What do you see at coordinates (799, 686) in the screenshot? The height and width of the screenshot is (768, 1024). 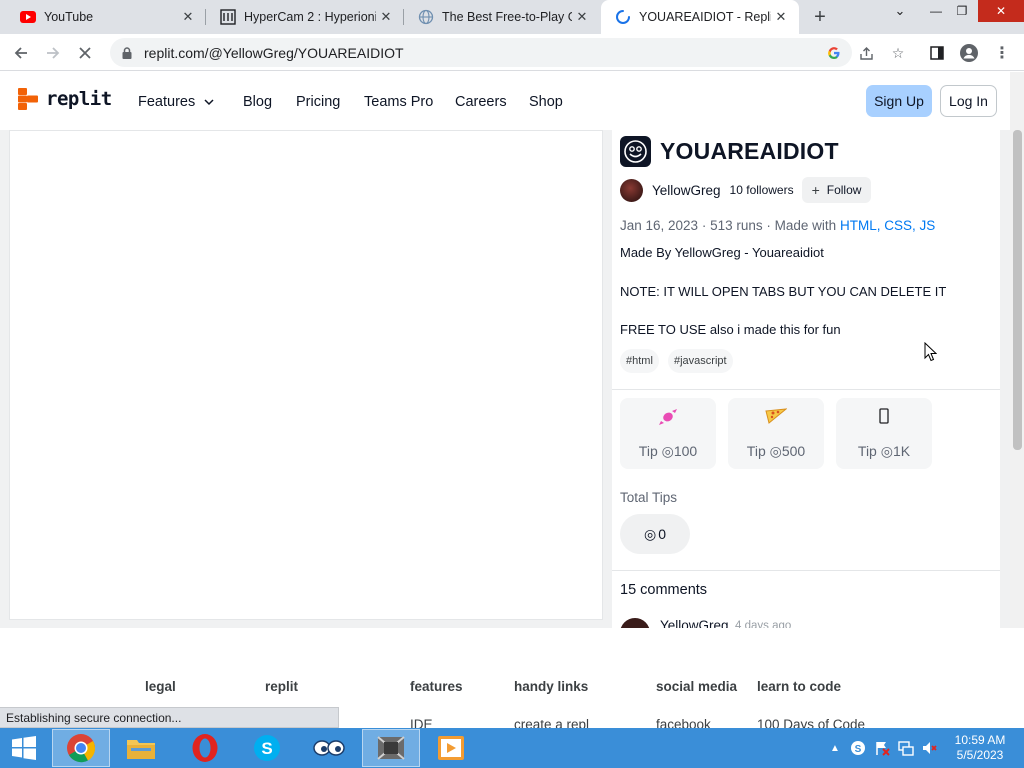 I see `footer-heading-learn-to-code: learn to code` at bounding box center [799, 686].